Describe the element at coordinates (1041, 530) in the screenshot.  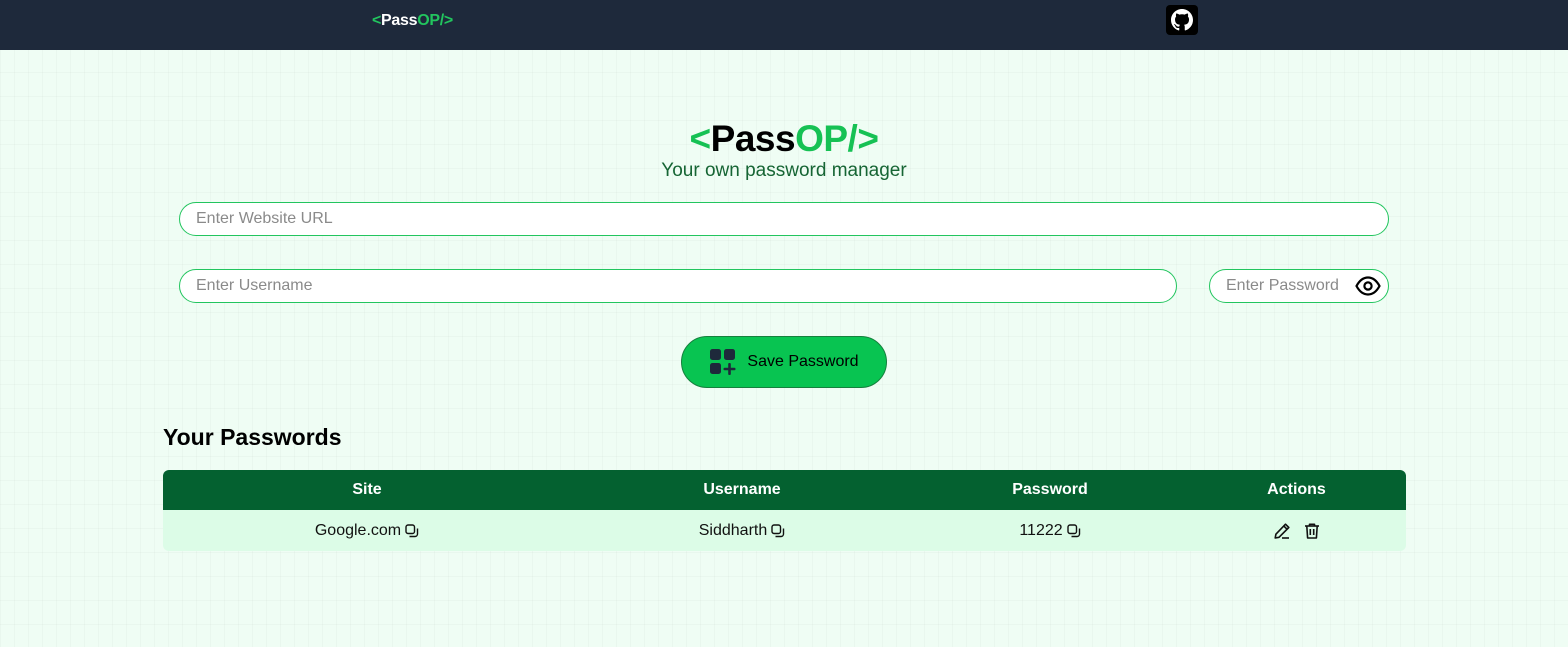
I see `password-value: 11222` at that location.